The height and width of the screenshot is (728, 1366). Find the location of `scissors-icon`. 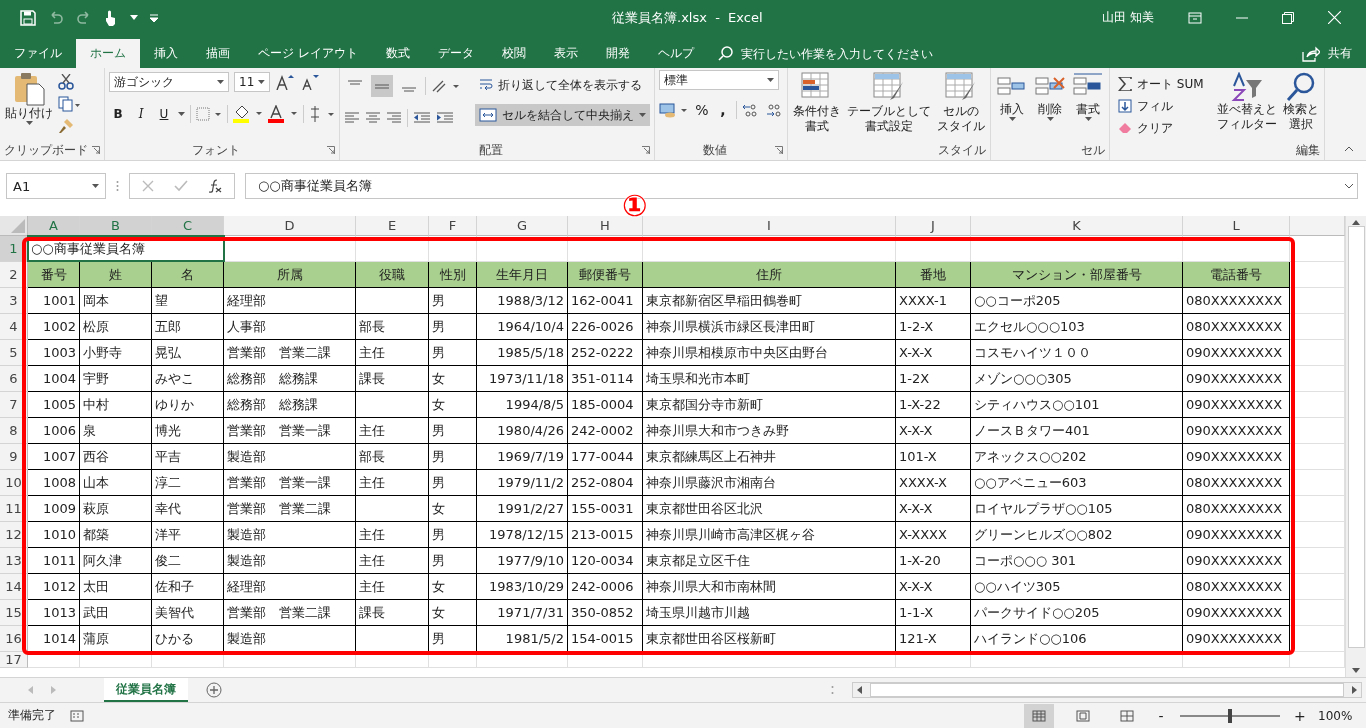

scissors-icon is located at coordinates (66, 82).